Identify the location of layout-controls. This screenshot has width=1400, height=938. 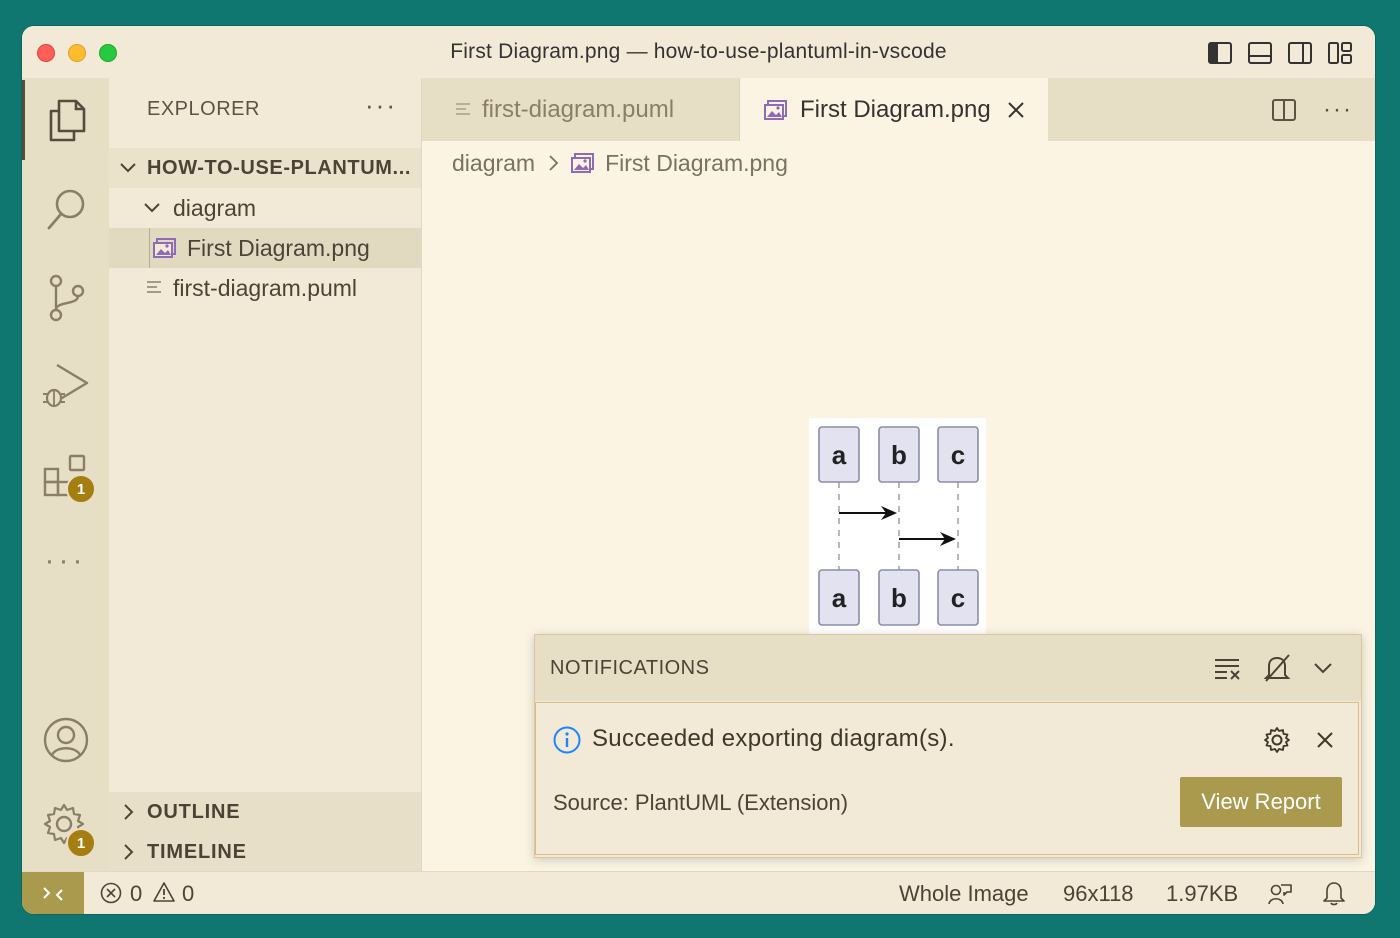
(1280, 53).